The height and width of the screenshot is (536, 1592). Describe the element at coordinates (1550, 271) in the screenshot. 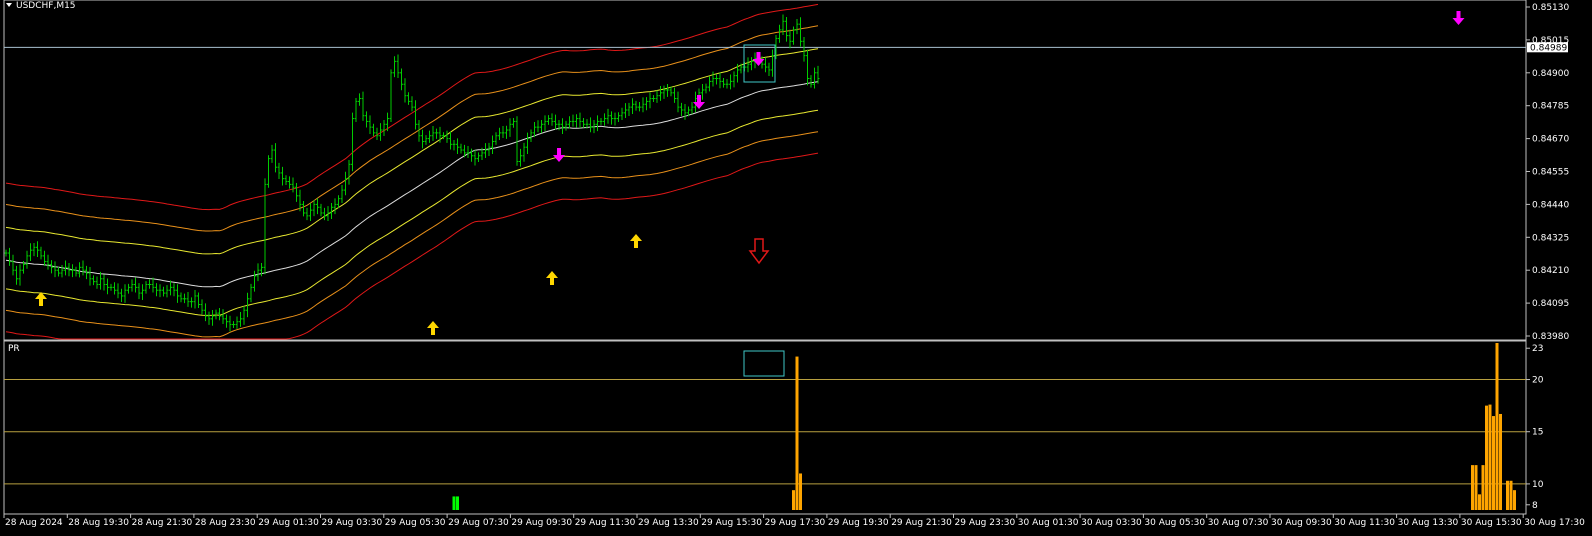

I see `price-tick-label: 0.84210` at that location.